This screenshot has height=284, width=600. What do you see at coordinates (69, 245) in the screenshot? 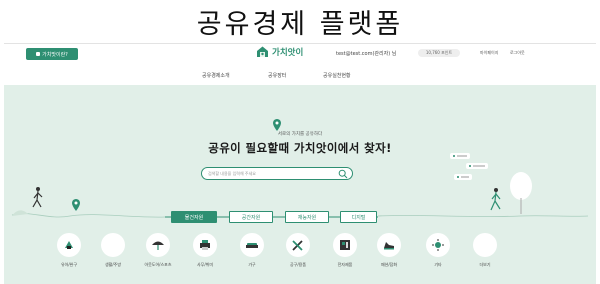
I see `toy-icon` at bounding box center [69, 245].